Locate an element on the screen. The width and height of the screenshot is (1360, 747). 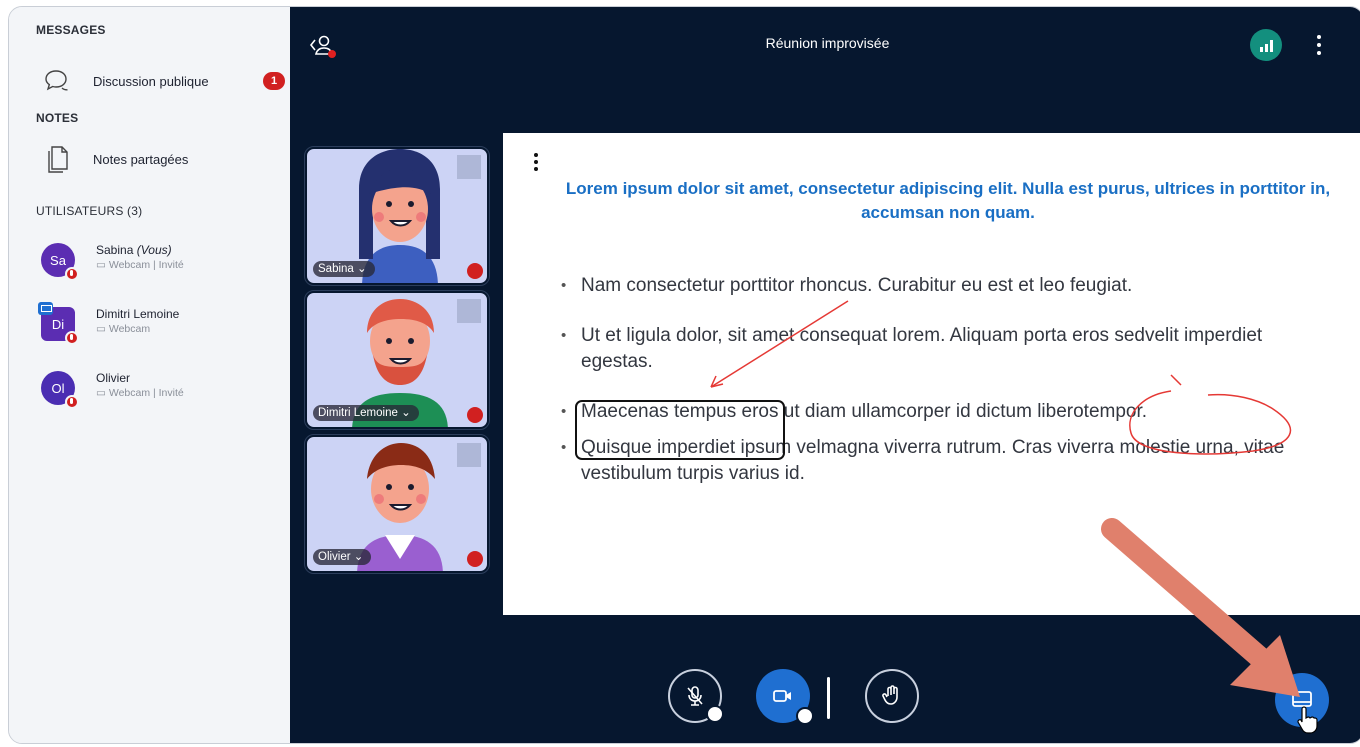
chat-icon is located at coordinates (57, 81).